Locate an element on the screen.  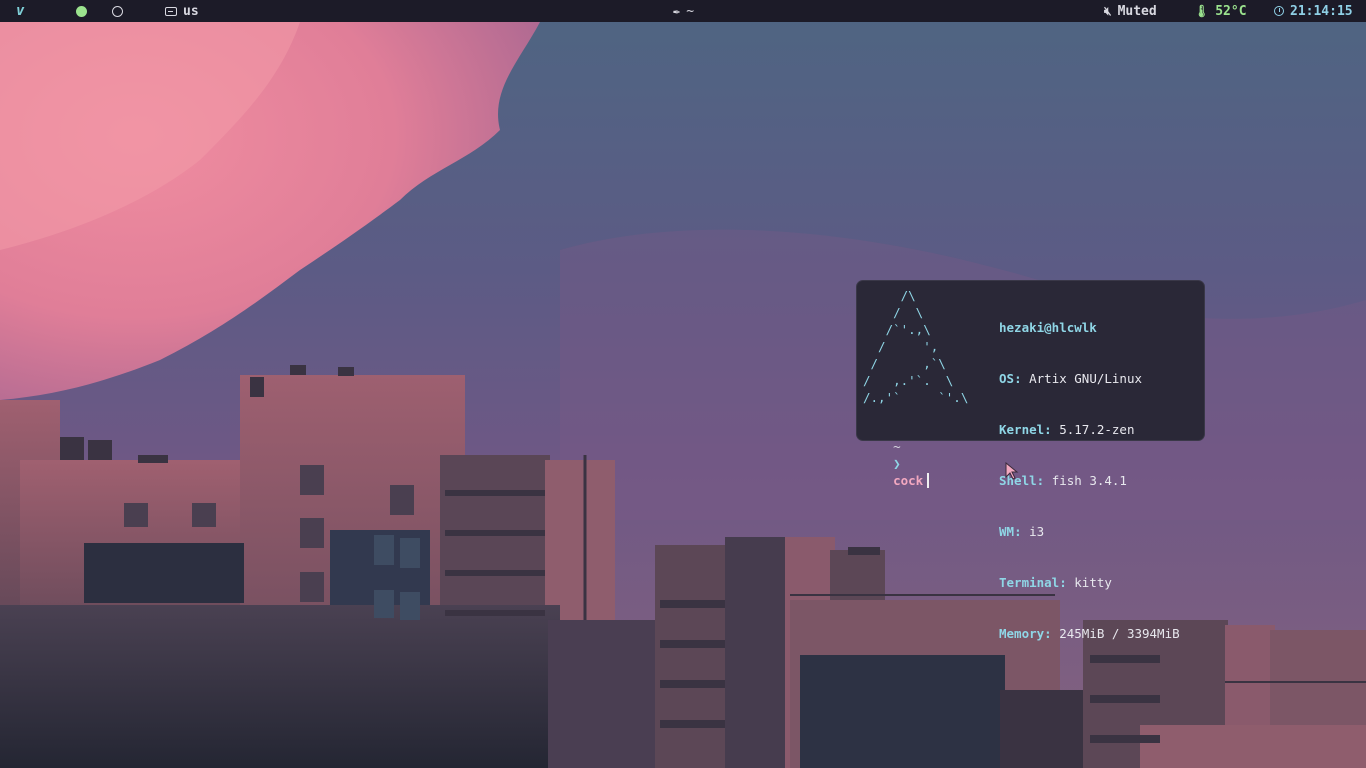
void-logo-icon: v is located at coordinates (20, 11).